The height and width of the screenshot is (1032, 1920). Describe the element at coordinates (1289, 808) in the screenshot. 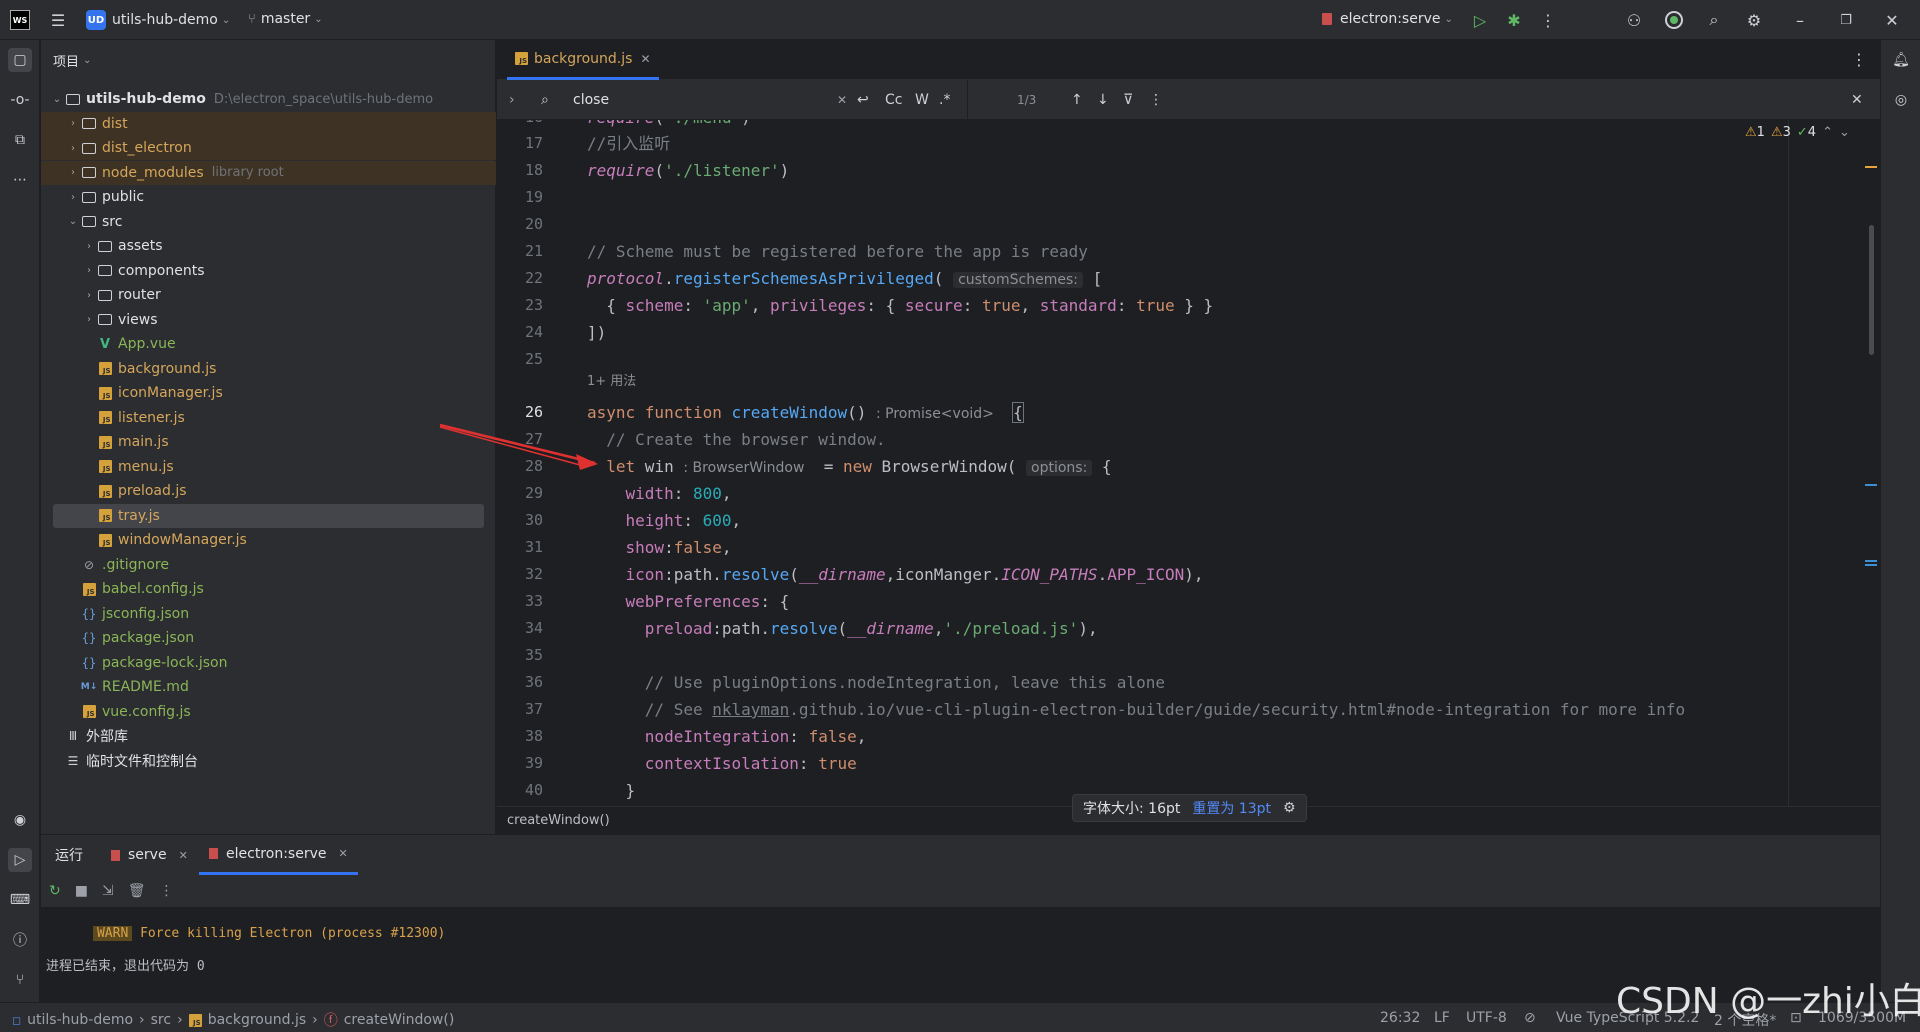

I see `gear-icon: ⚙` at that location.